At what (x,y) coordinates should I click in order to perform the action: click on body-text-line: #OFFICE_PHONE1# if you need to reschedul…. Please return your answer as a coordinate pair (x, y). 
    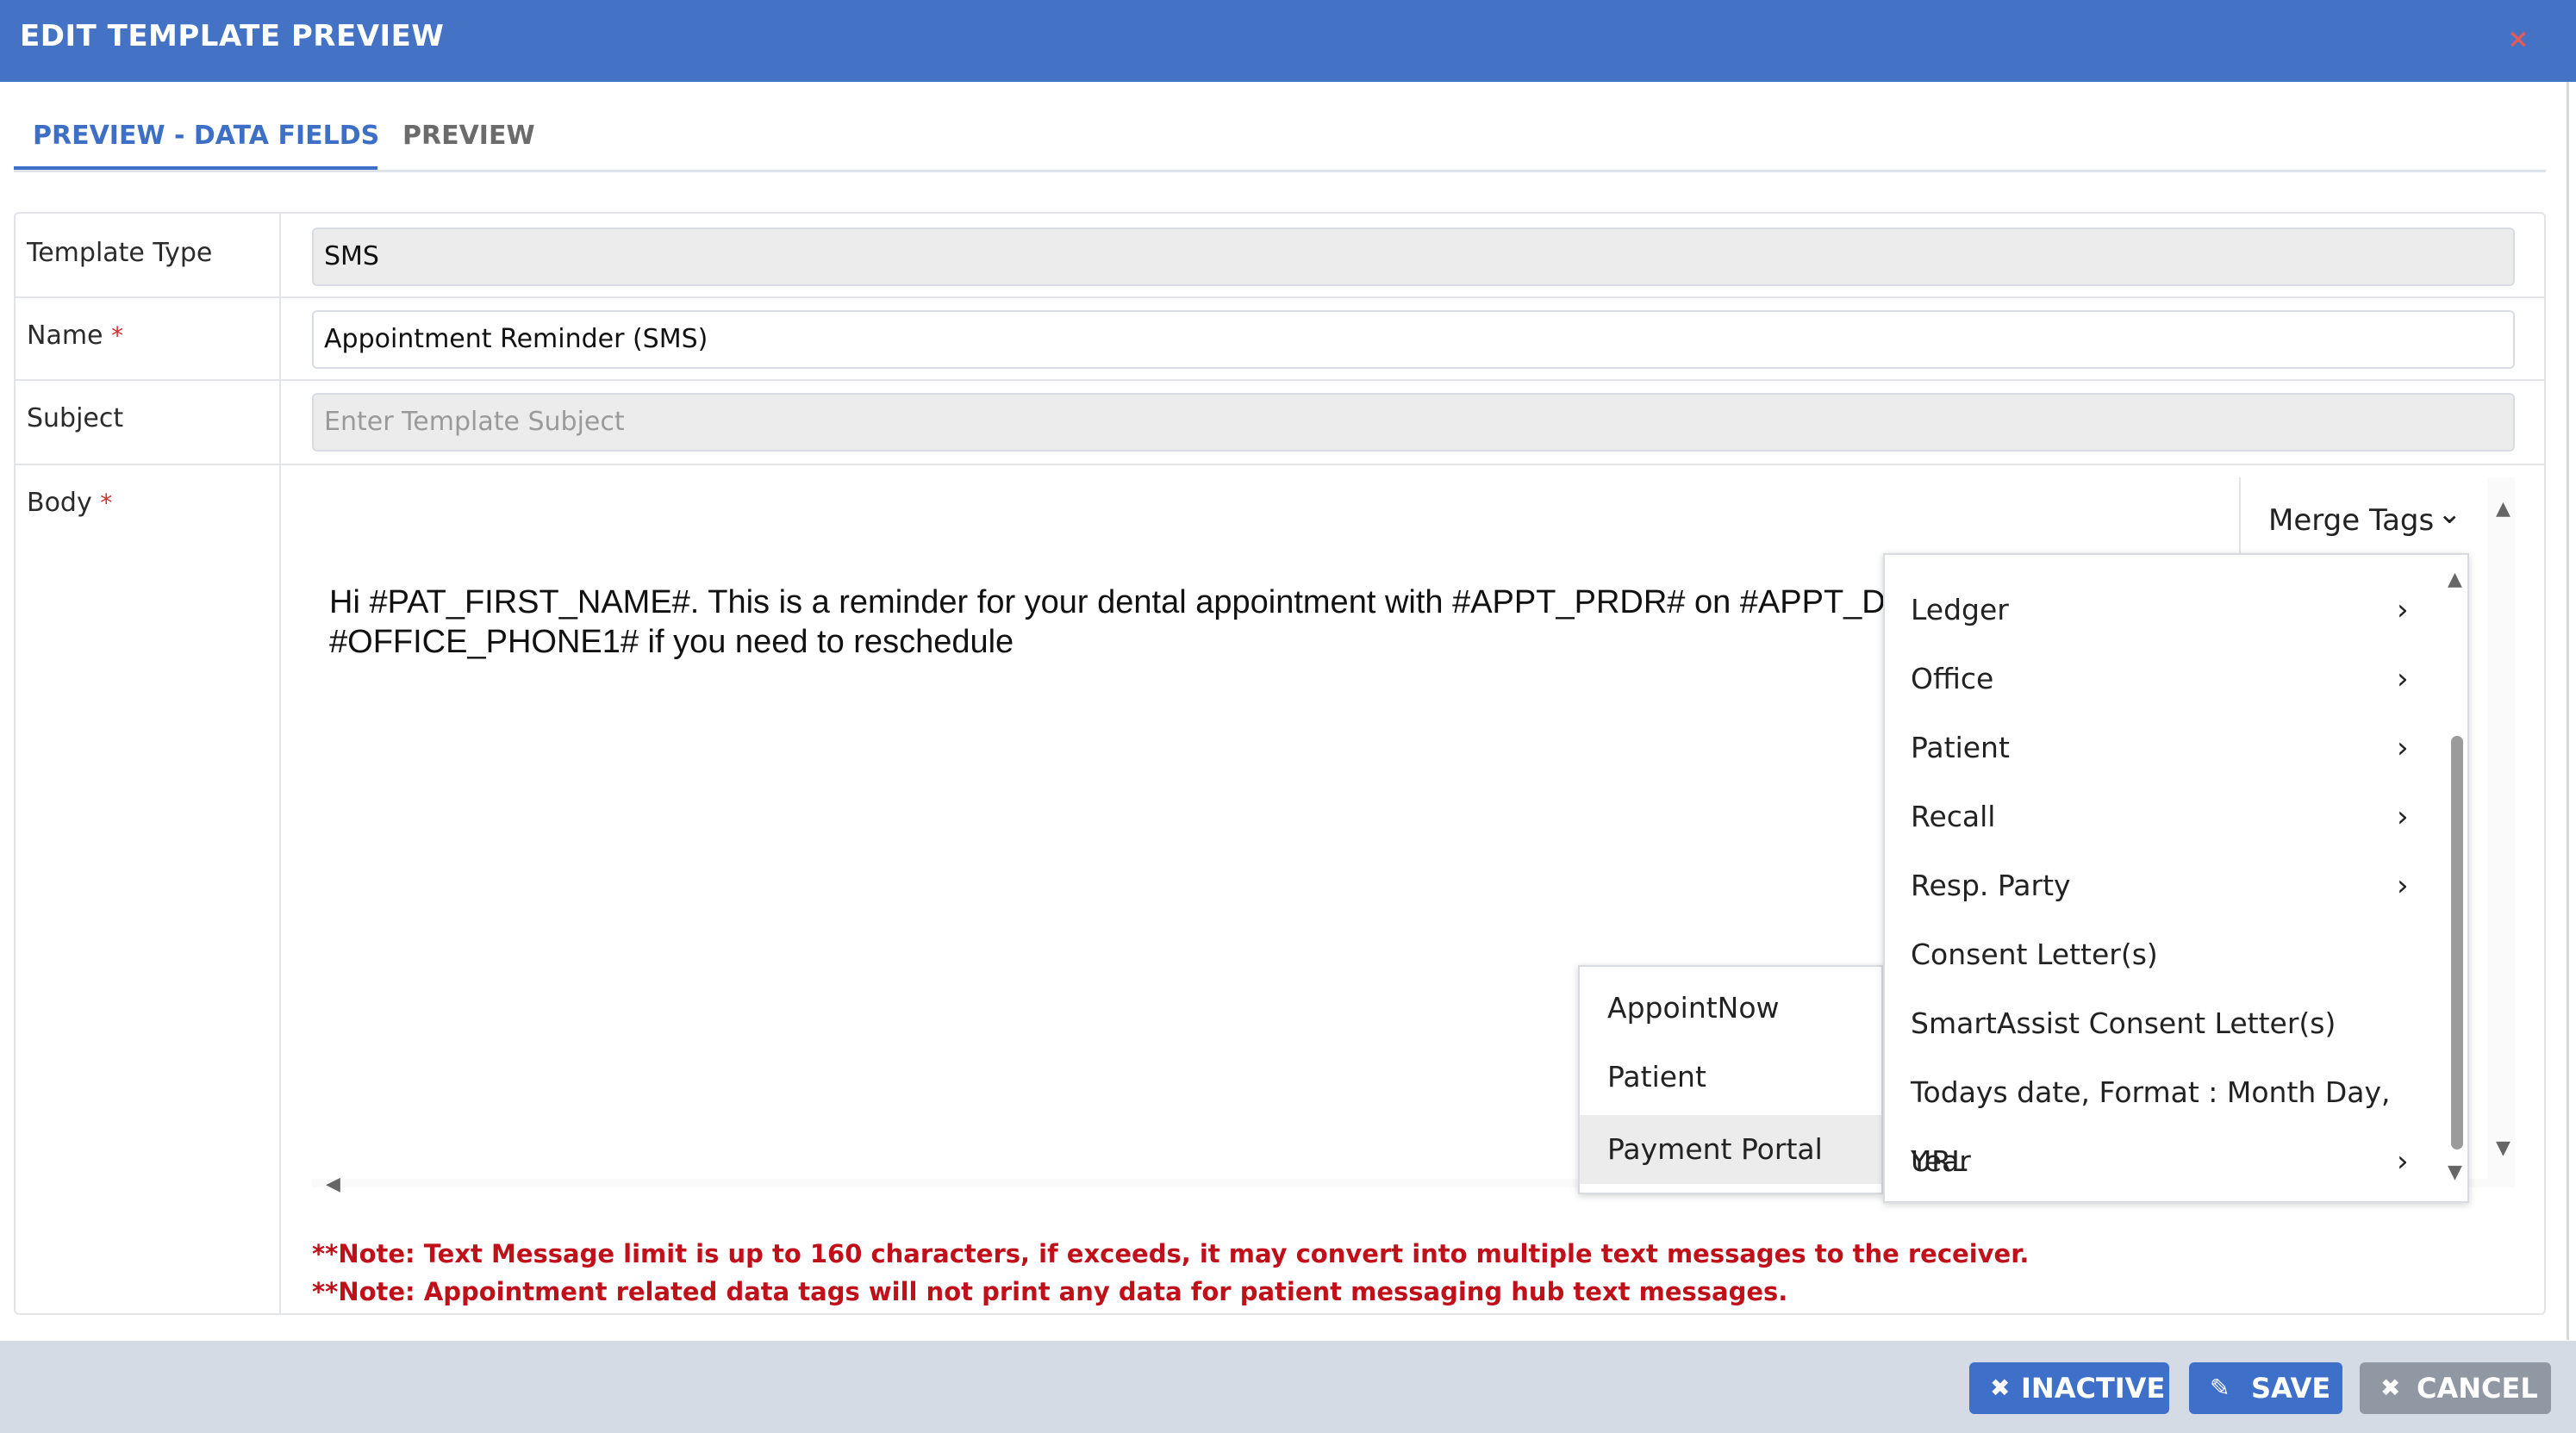
    Looking at the image, I should click on (671, 642).